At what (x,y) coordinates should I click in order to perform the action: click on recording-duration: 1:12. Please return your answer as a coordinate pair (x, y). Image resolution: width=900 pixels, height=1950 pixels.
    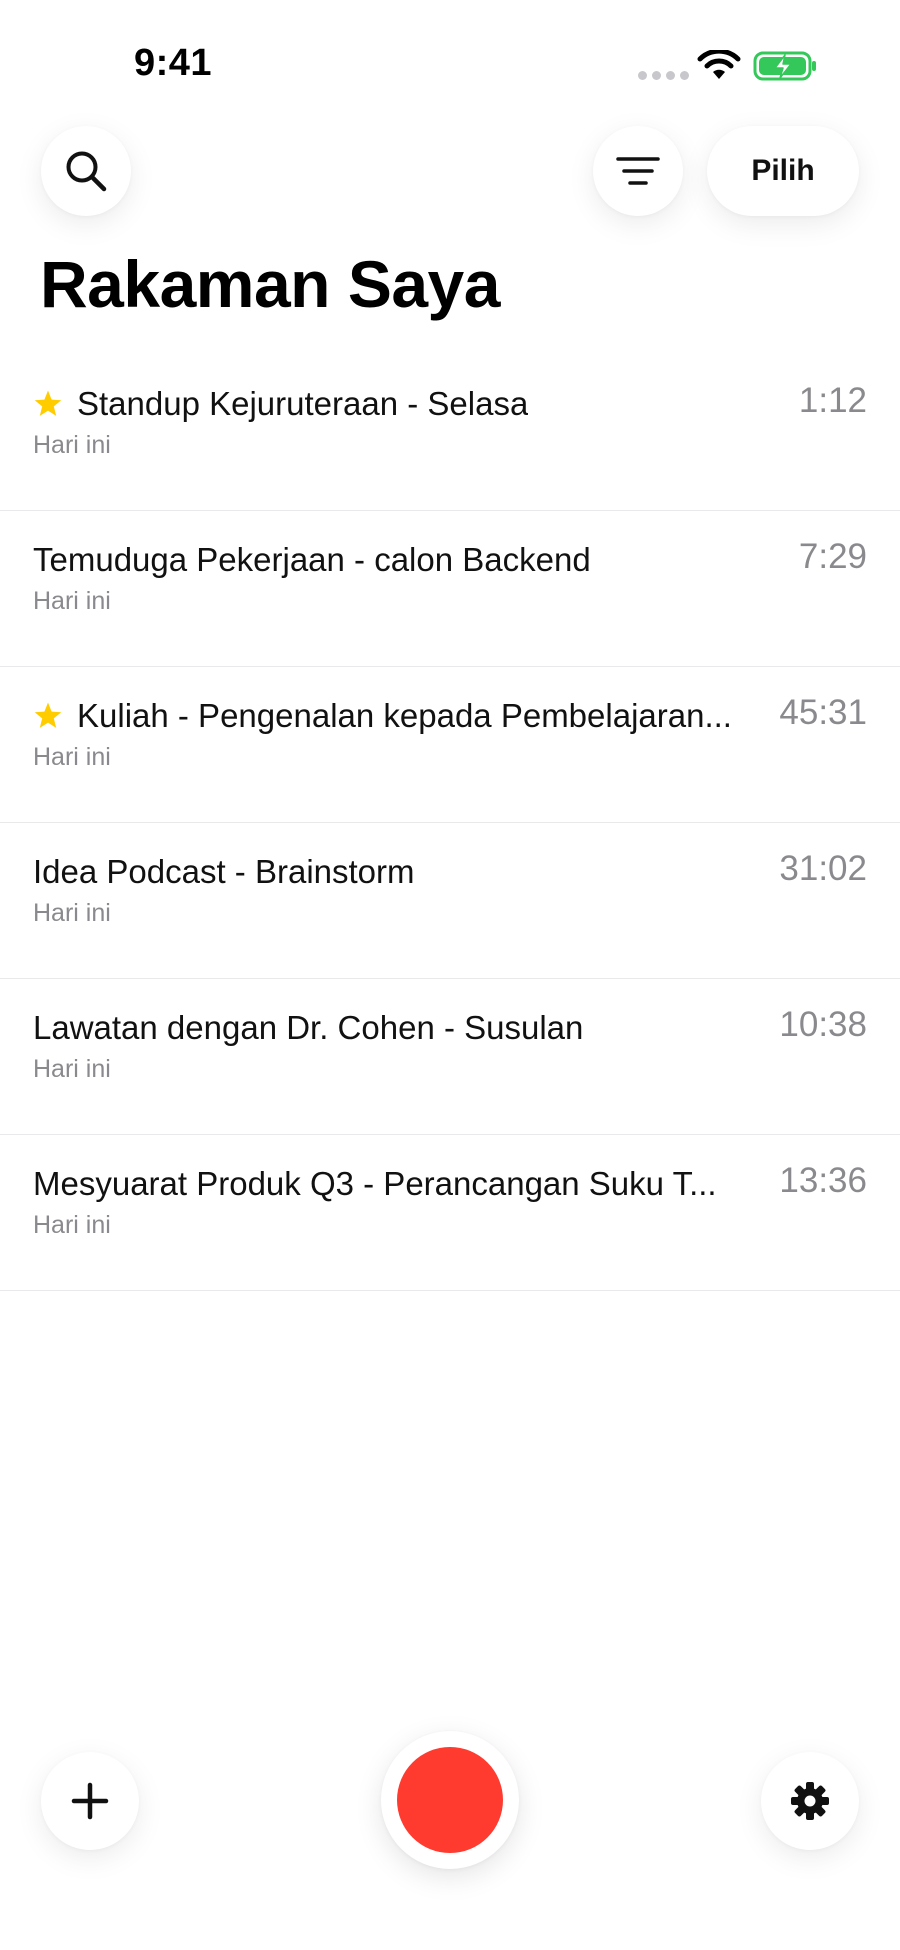
    Looking at the image, I should click on (832, 400).